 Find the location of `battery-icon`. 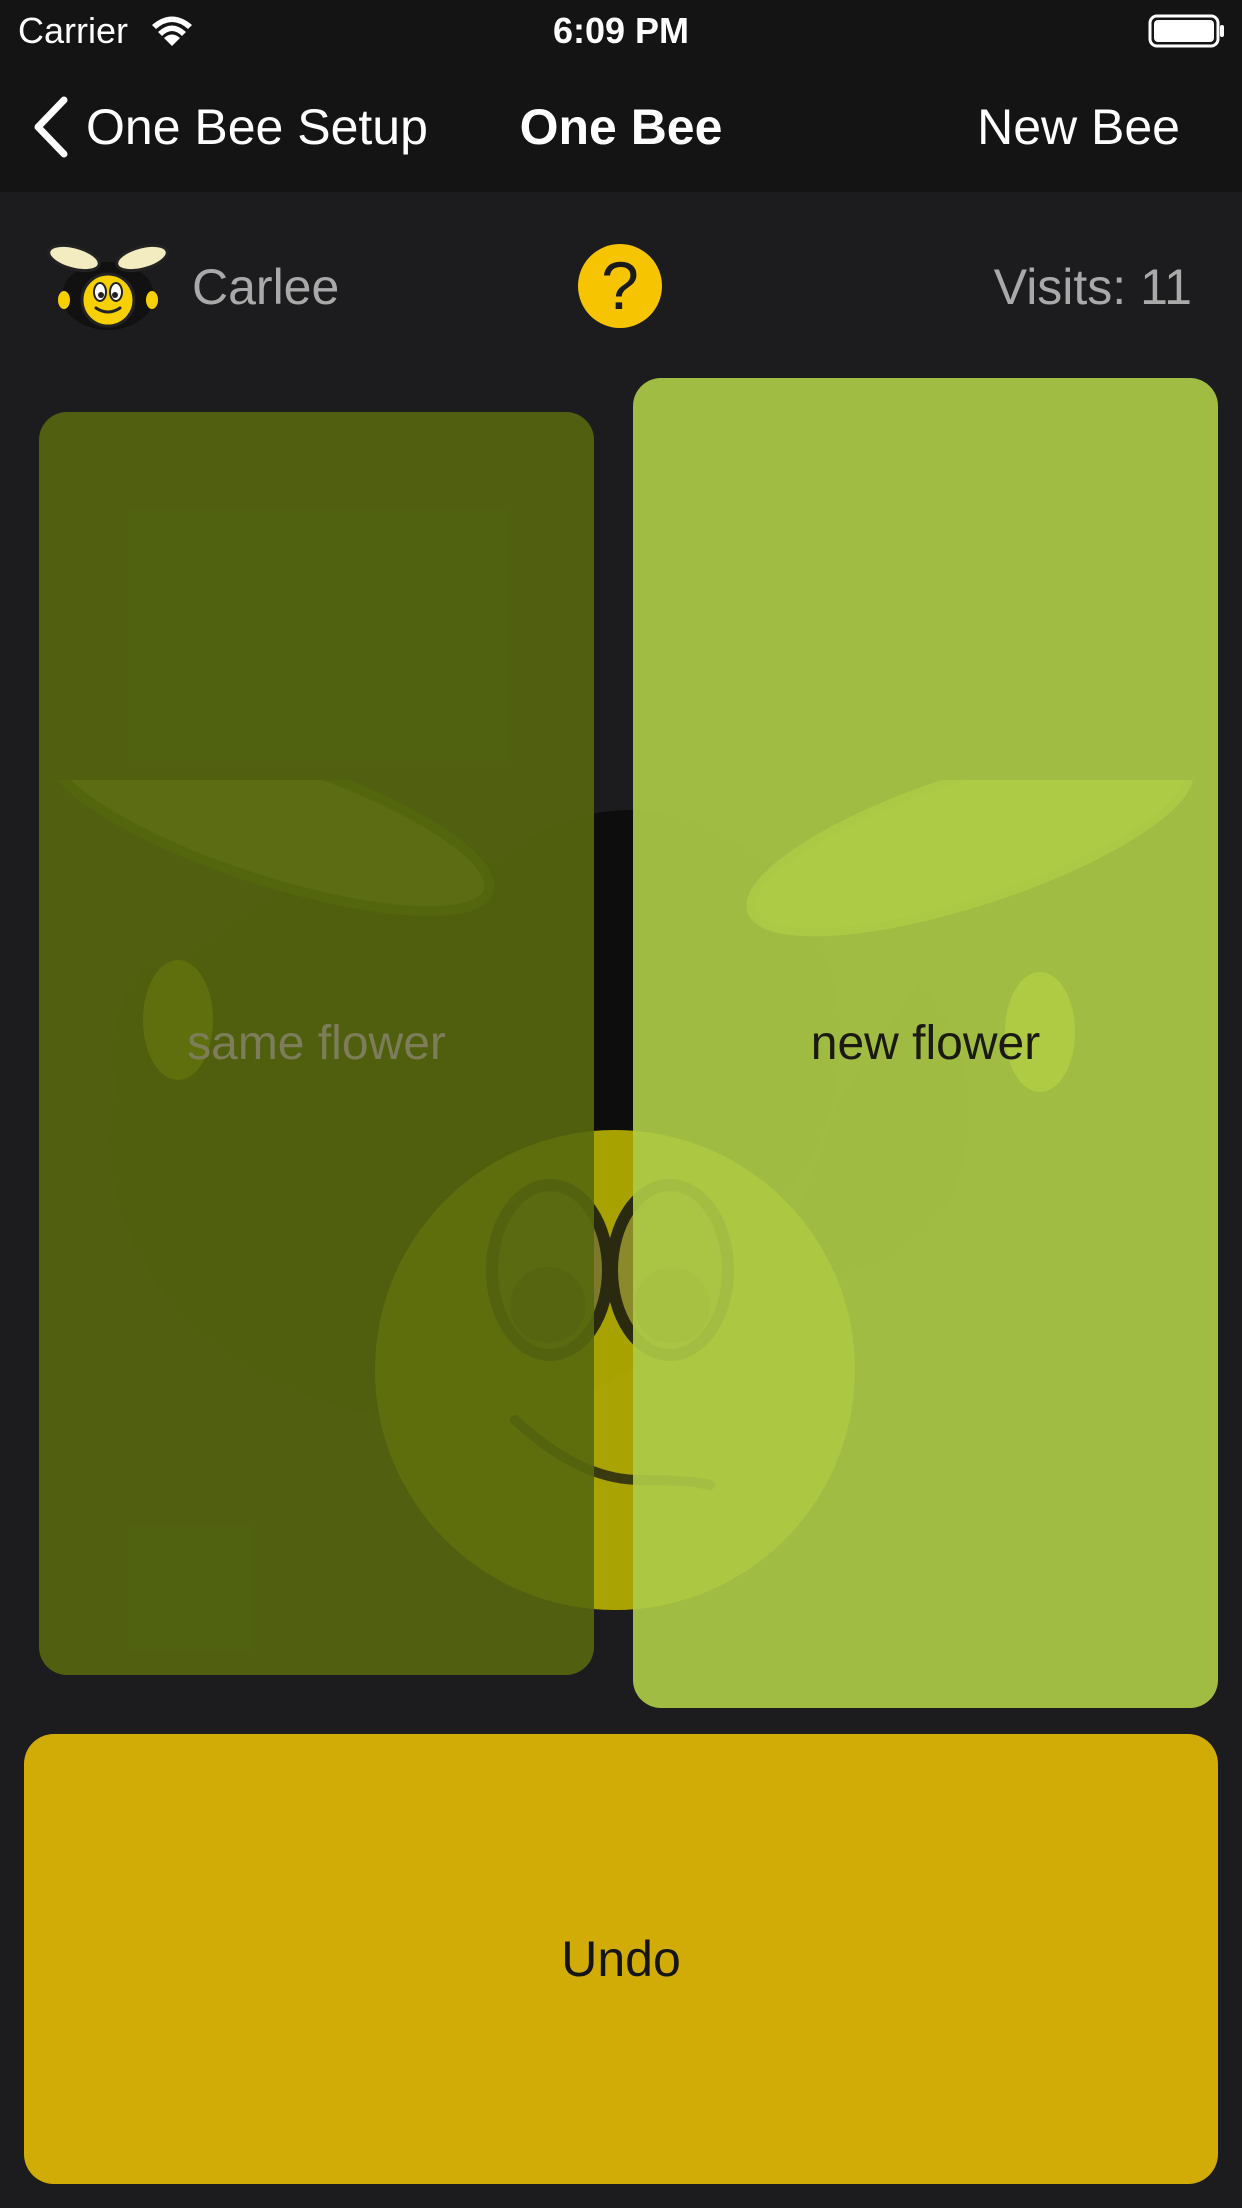

battery-icon is located at coordinates (1186, 31).